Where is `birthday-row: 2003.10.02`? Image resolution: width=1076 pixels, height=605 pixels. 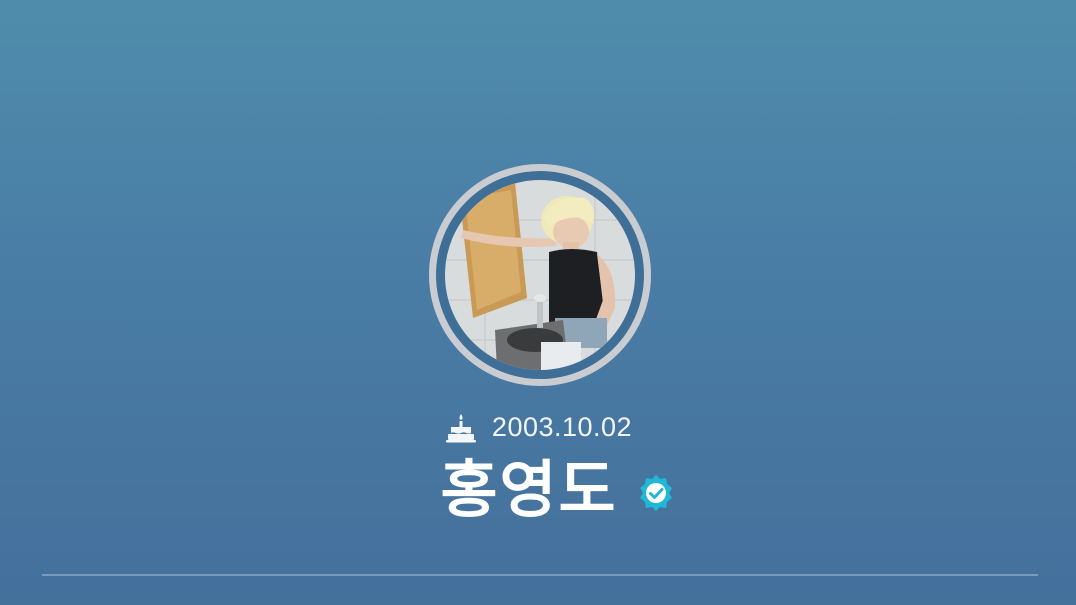 birthday-row: 2003.10.02 is located at coordinates (538, 427).